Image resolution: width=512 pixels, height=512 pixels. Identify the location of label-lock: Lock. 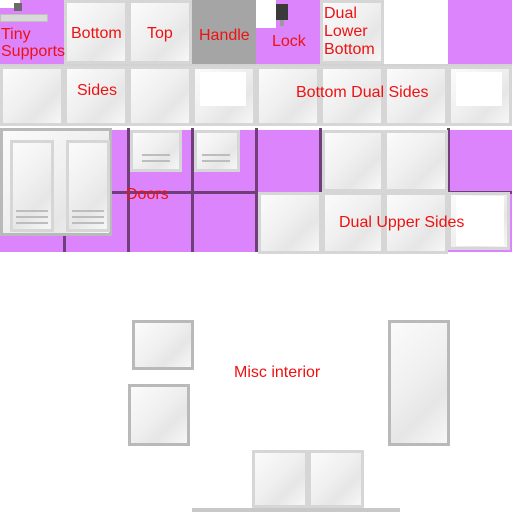
(289, 41).